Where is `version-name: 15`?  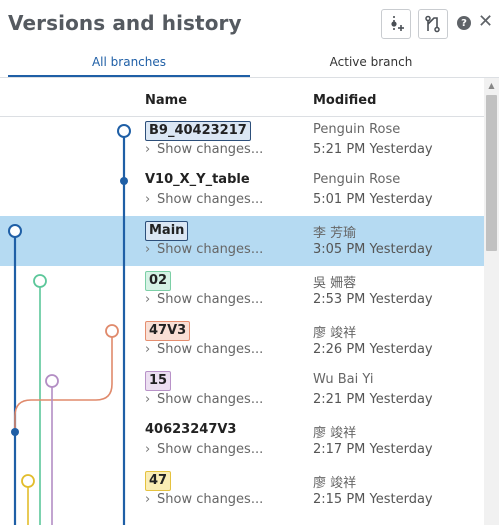
version-name: 15 is located at coordinates (158, 381).